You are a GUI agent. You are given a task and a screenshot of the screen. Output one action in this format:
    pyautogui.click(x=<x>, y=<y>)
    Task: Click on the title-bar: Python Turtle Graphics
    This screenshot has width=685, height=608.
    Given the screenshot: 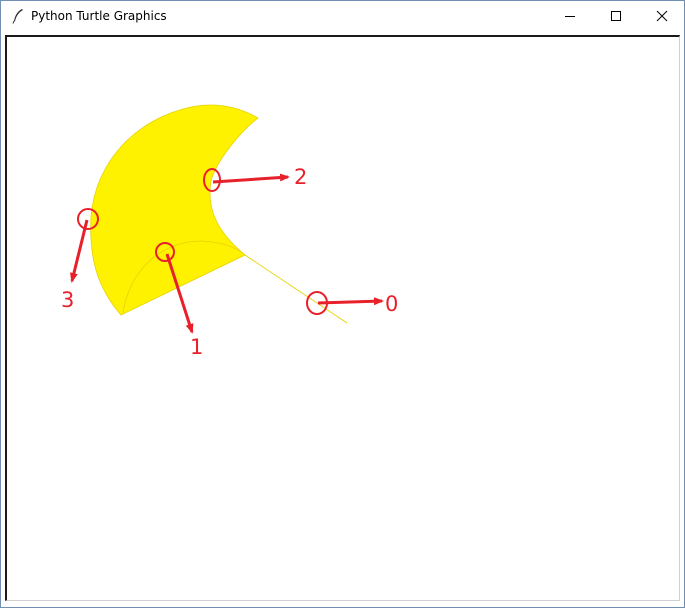 What is the action you would take?
    pyautogui.click(x=342, y=16)
    